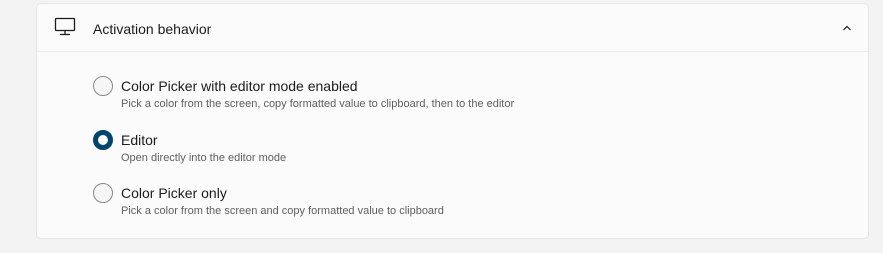 This screenshot has width=883, height=253. What do you see at coordinates (239, 86) in the screenshot?
I see `radio-option-label: Color Picker with editor mode enabled` at bounding box center [239, 86].